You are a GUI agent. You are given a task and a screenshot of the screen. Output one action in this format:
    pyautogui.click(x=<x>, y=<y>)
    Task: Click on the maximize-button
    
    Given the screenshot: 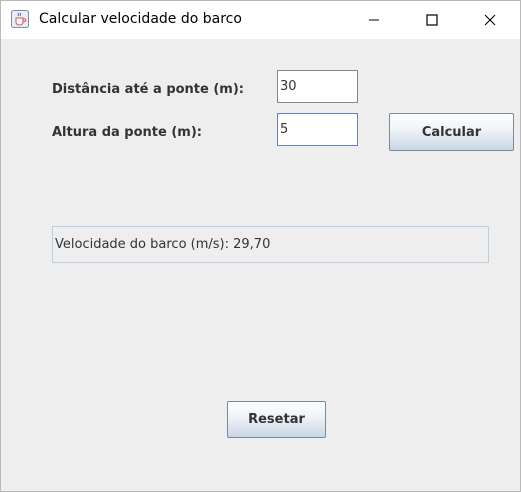 What is the action you would take?
    pyautogui.click(x=432, y=20)
    